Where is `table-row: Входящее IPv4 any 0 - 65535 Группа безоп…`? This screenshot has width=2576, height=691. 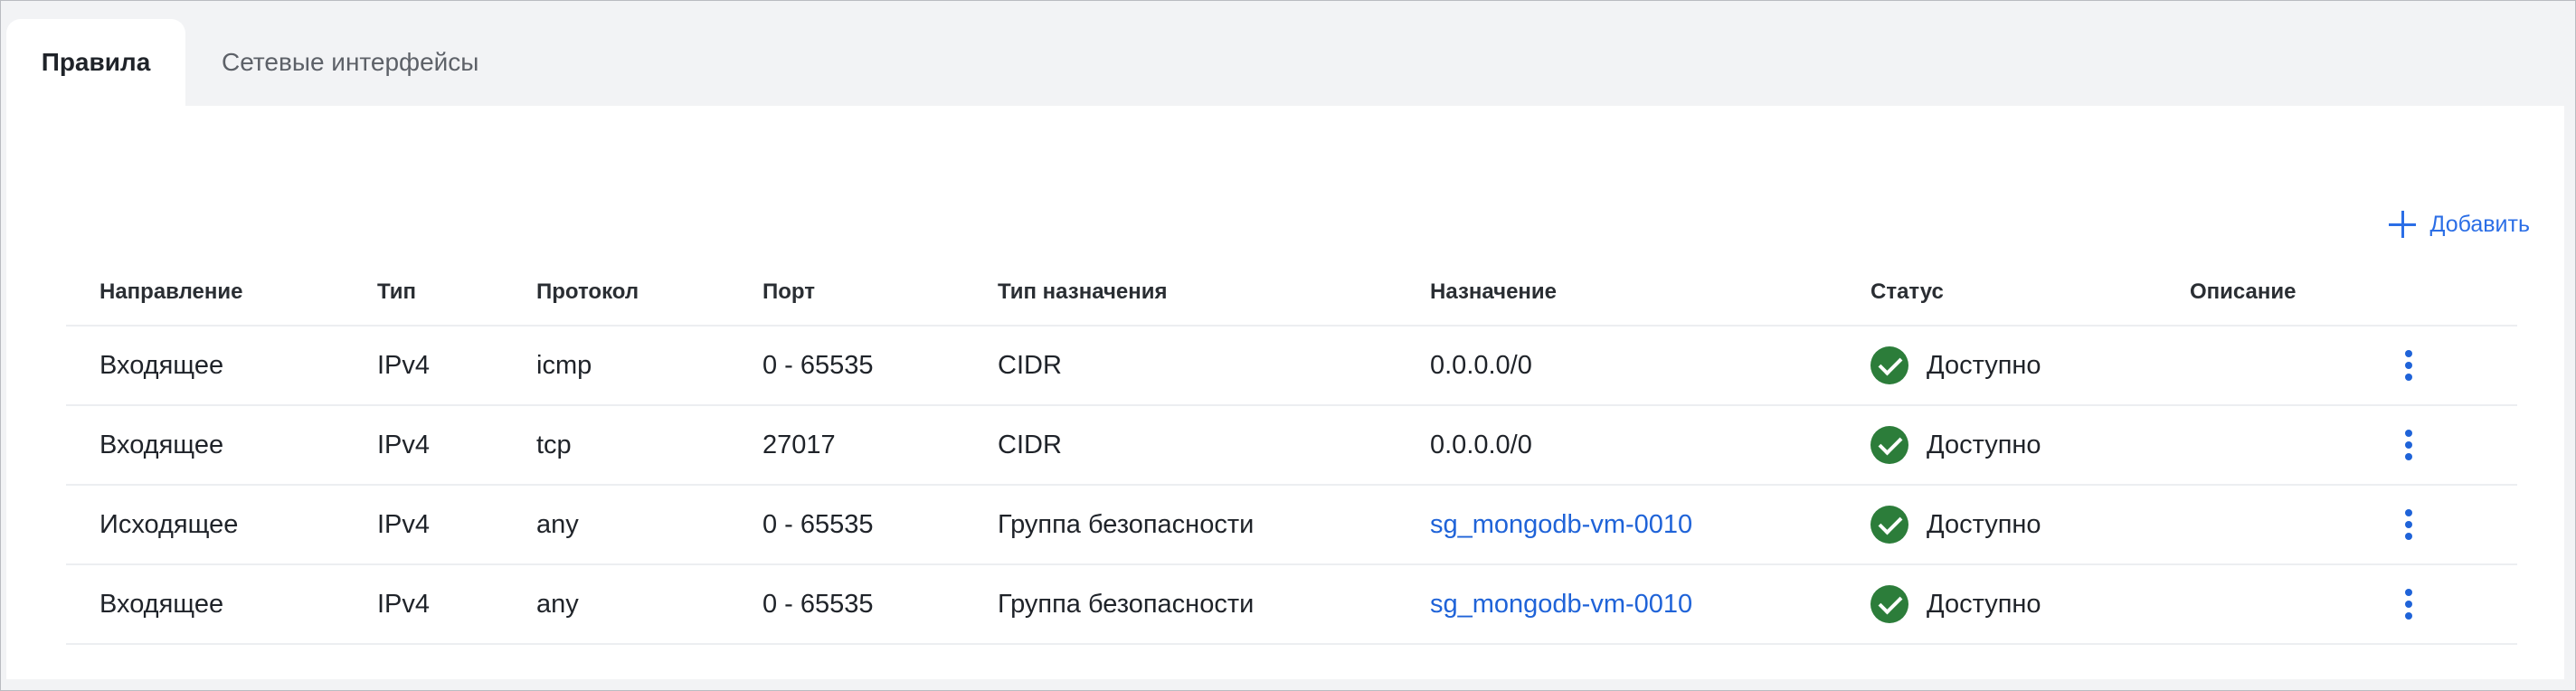
table-row: Входящее IPv4 any 0 - 65535 Группа безоп… is located at coordinates (1292, 605).